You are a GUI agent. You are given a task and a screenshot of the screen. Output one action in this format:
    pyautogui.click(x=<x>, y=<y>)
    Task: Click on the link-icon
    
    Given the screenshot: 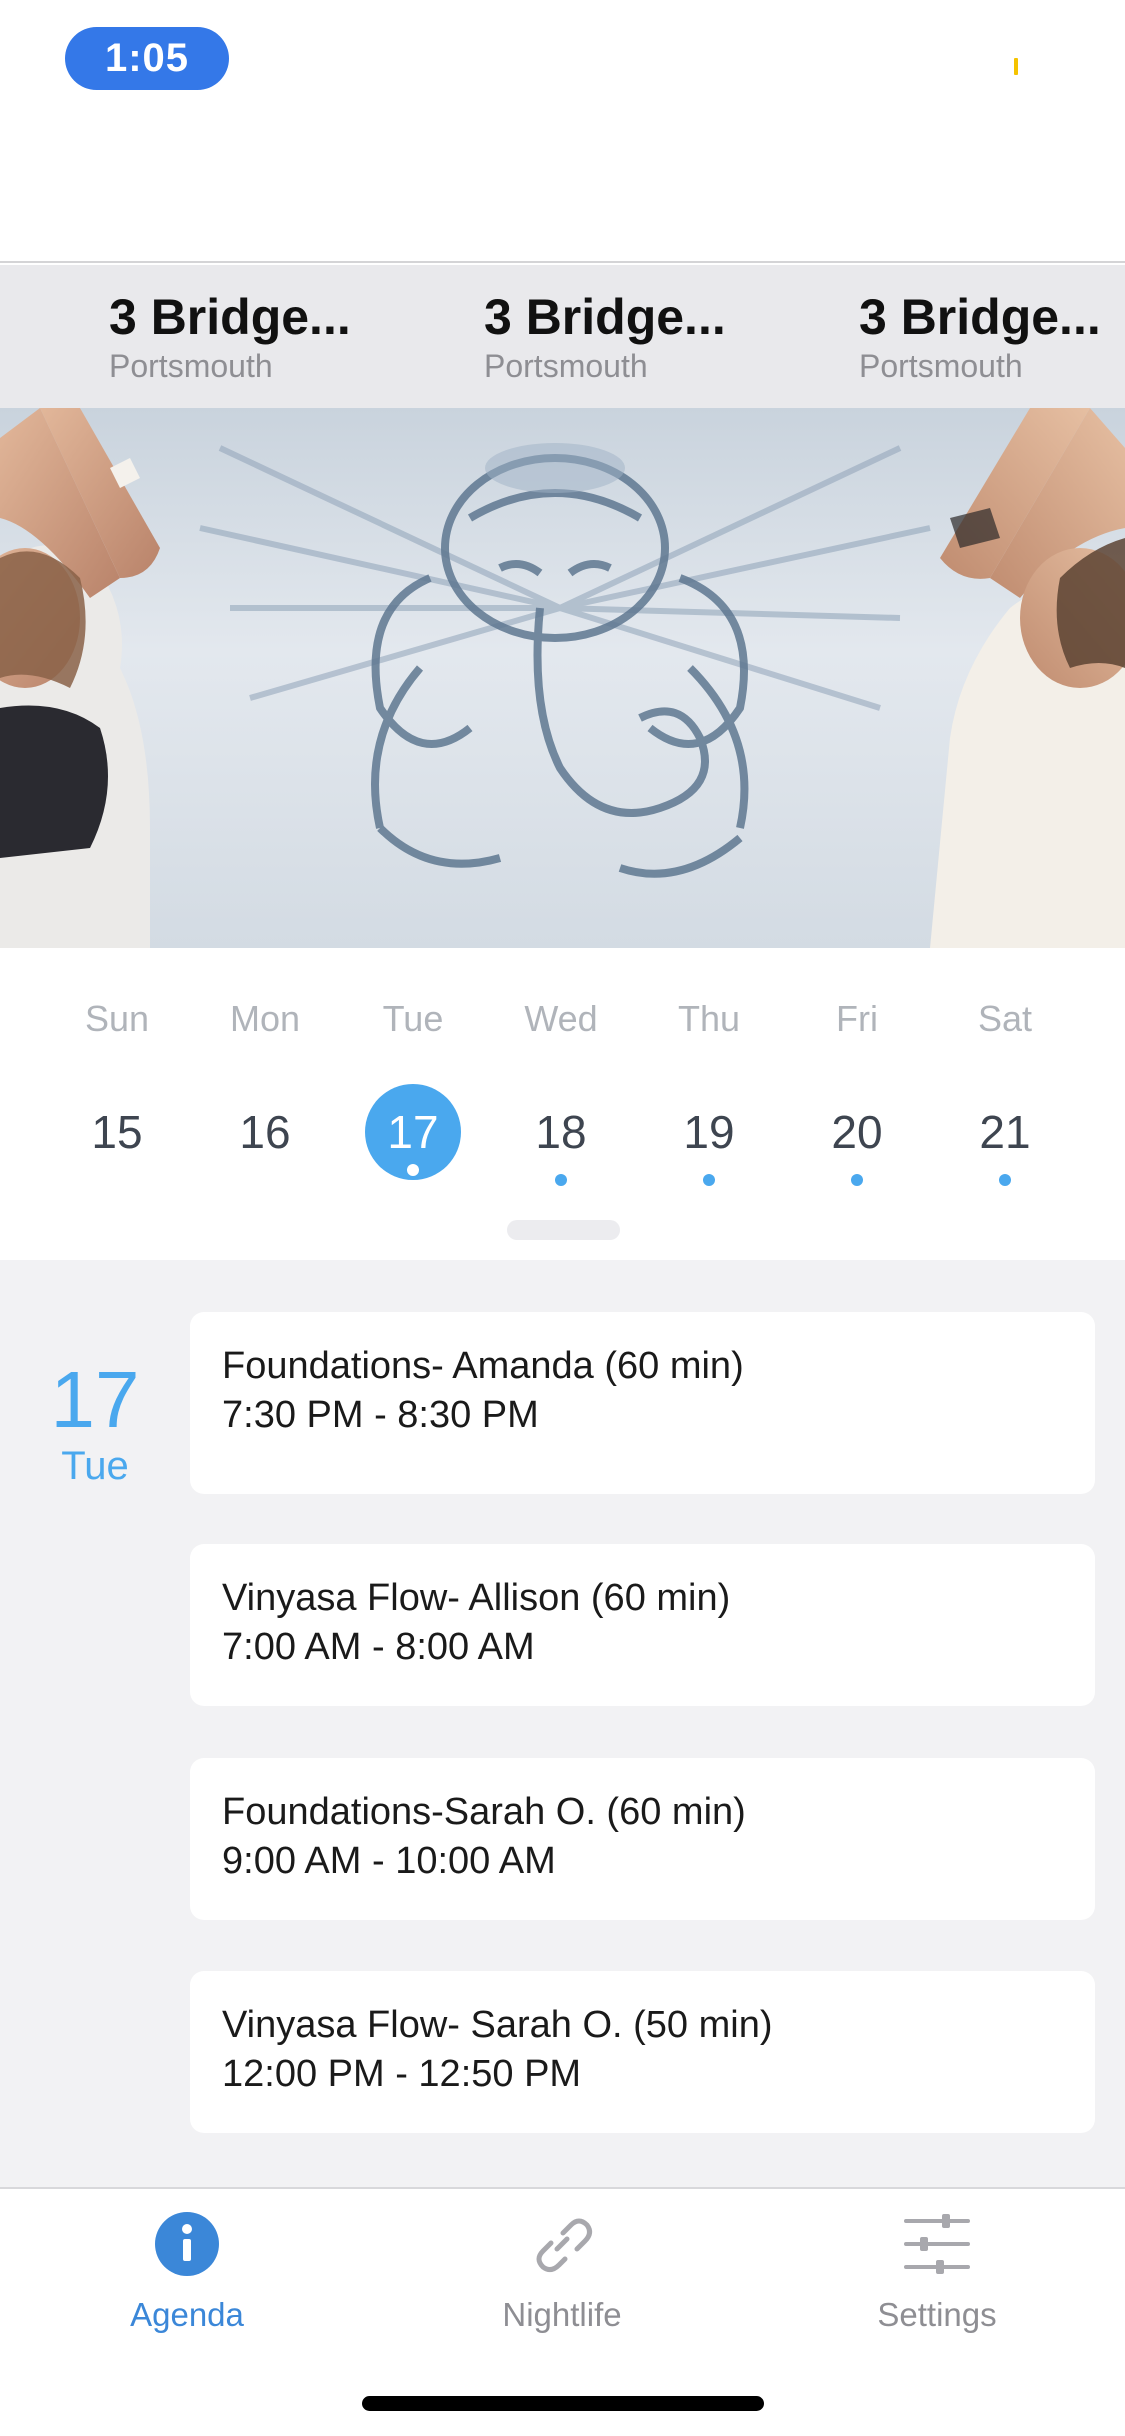 What is the action you would take?
    pyautogui.click(x=564, y=2245)
    